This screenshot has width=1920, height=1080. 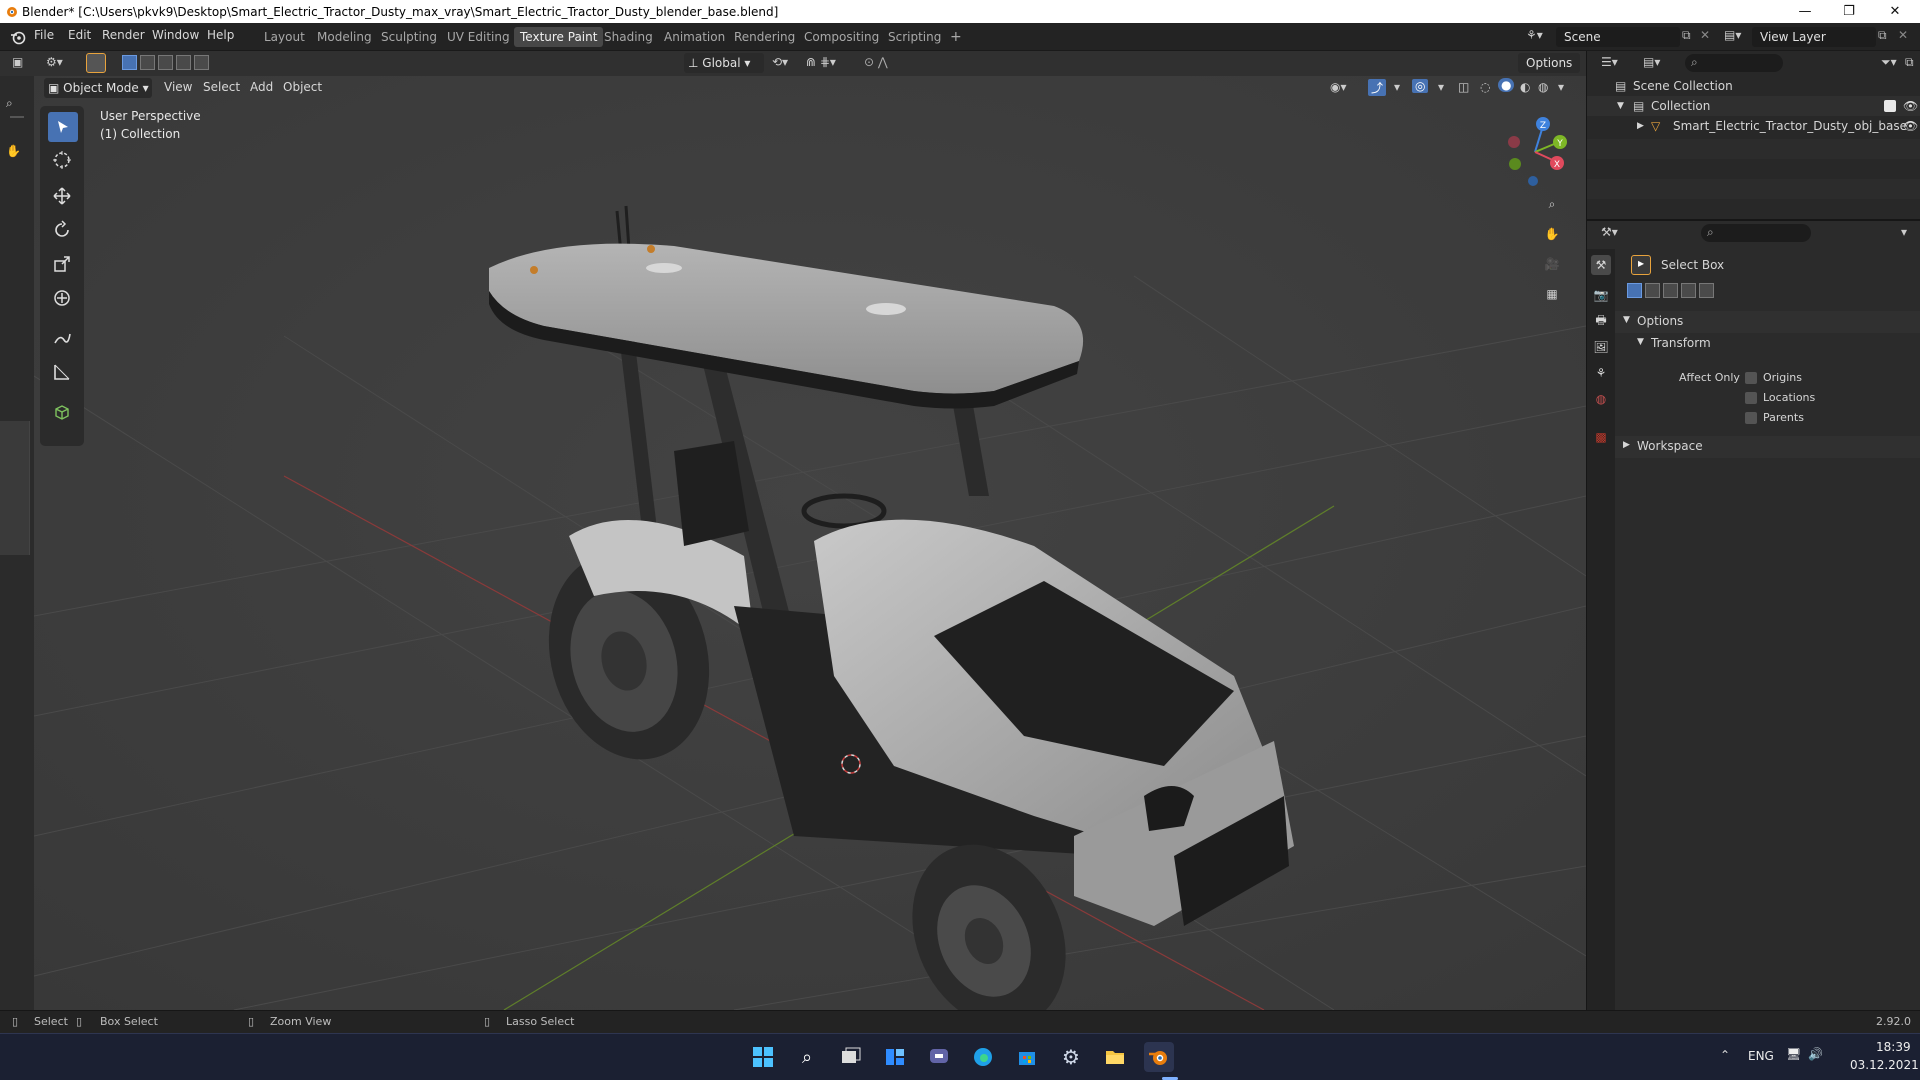 I want to click on view-search-icon: ⌕, so click(x=9, y=103).